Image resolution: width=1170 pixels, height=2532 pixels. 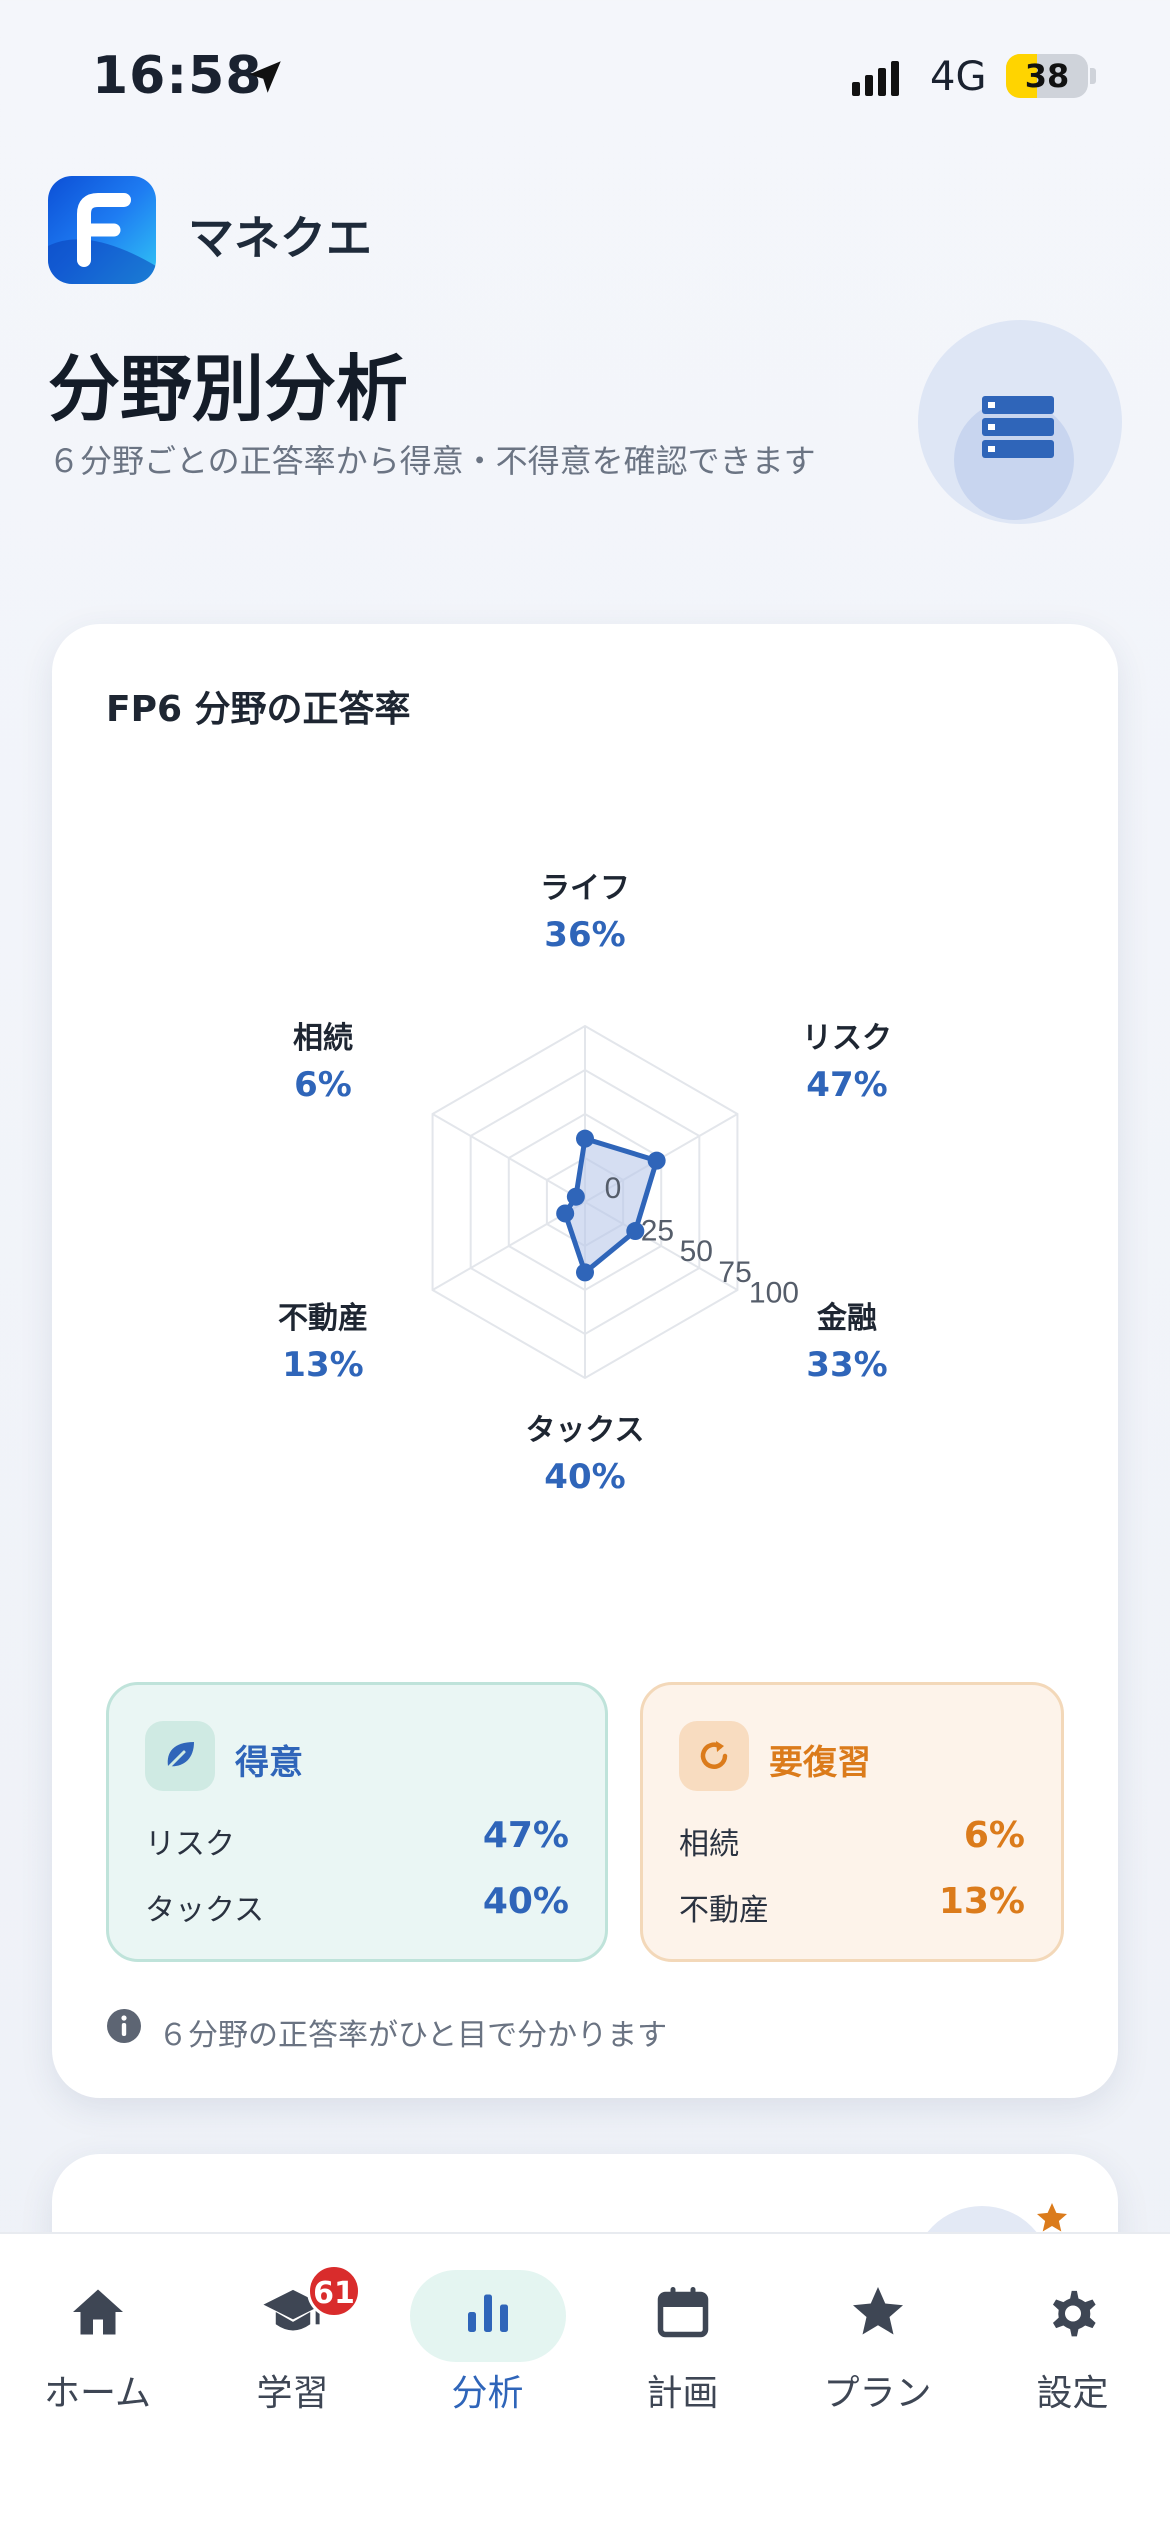 I want to click on tab-subscription-icon-wrap, so click(x=877, y=2318).